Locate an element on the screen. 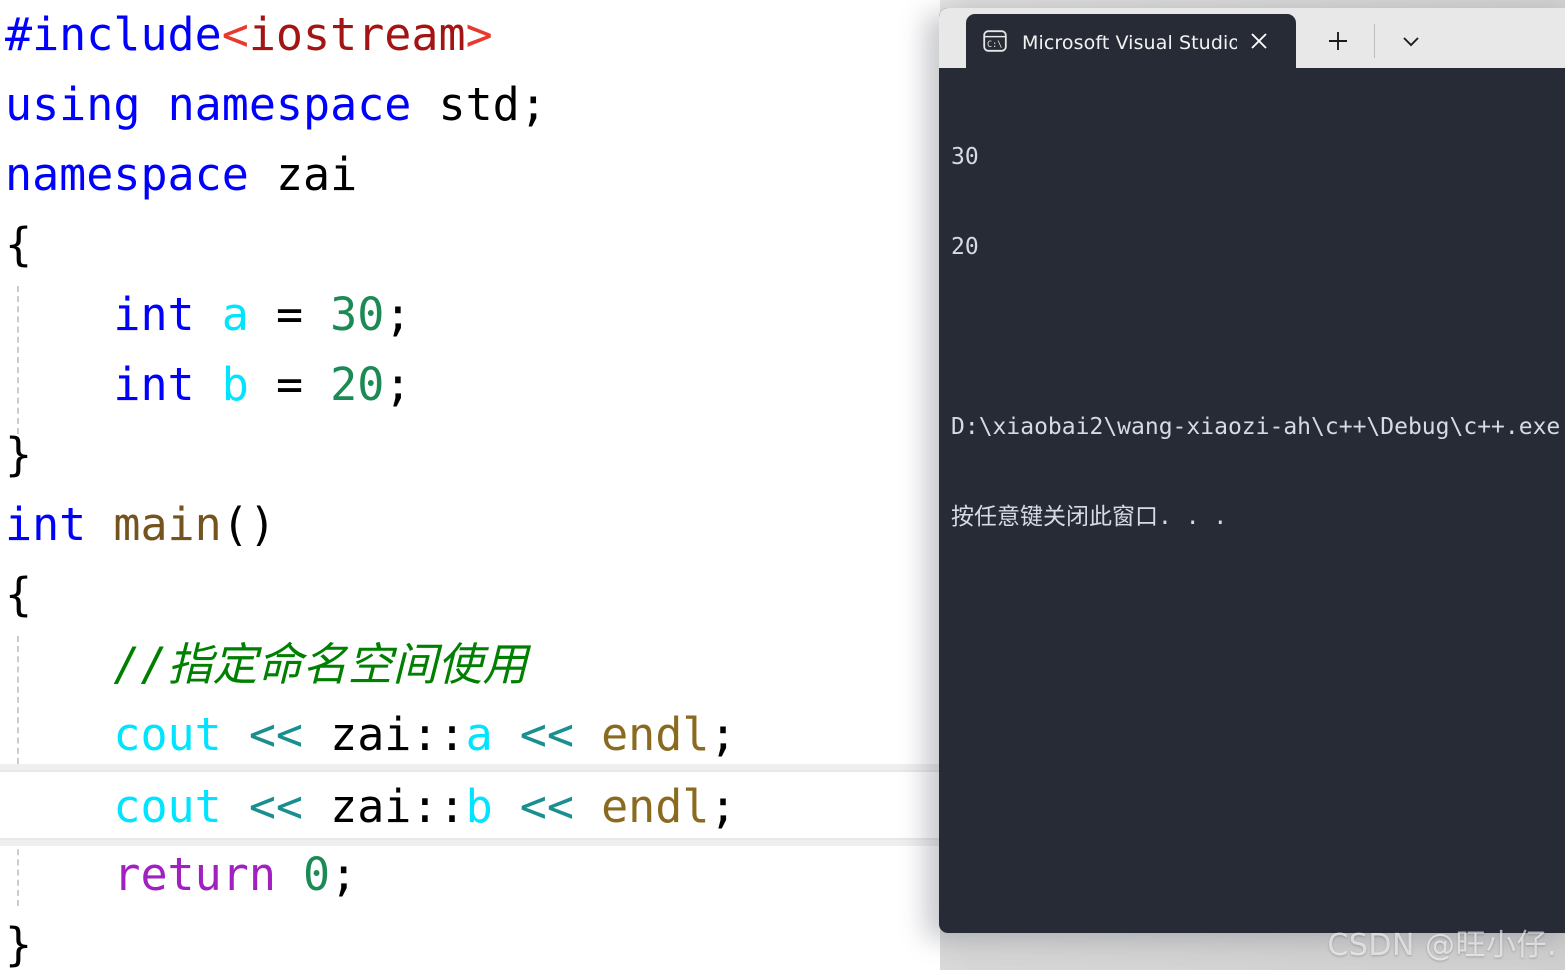  code-line: int b = 20; is located at coordinates (470, 385).